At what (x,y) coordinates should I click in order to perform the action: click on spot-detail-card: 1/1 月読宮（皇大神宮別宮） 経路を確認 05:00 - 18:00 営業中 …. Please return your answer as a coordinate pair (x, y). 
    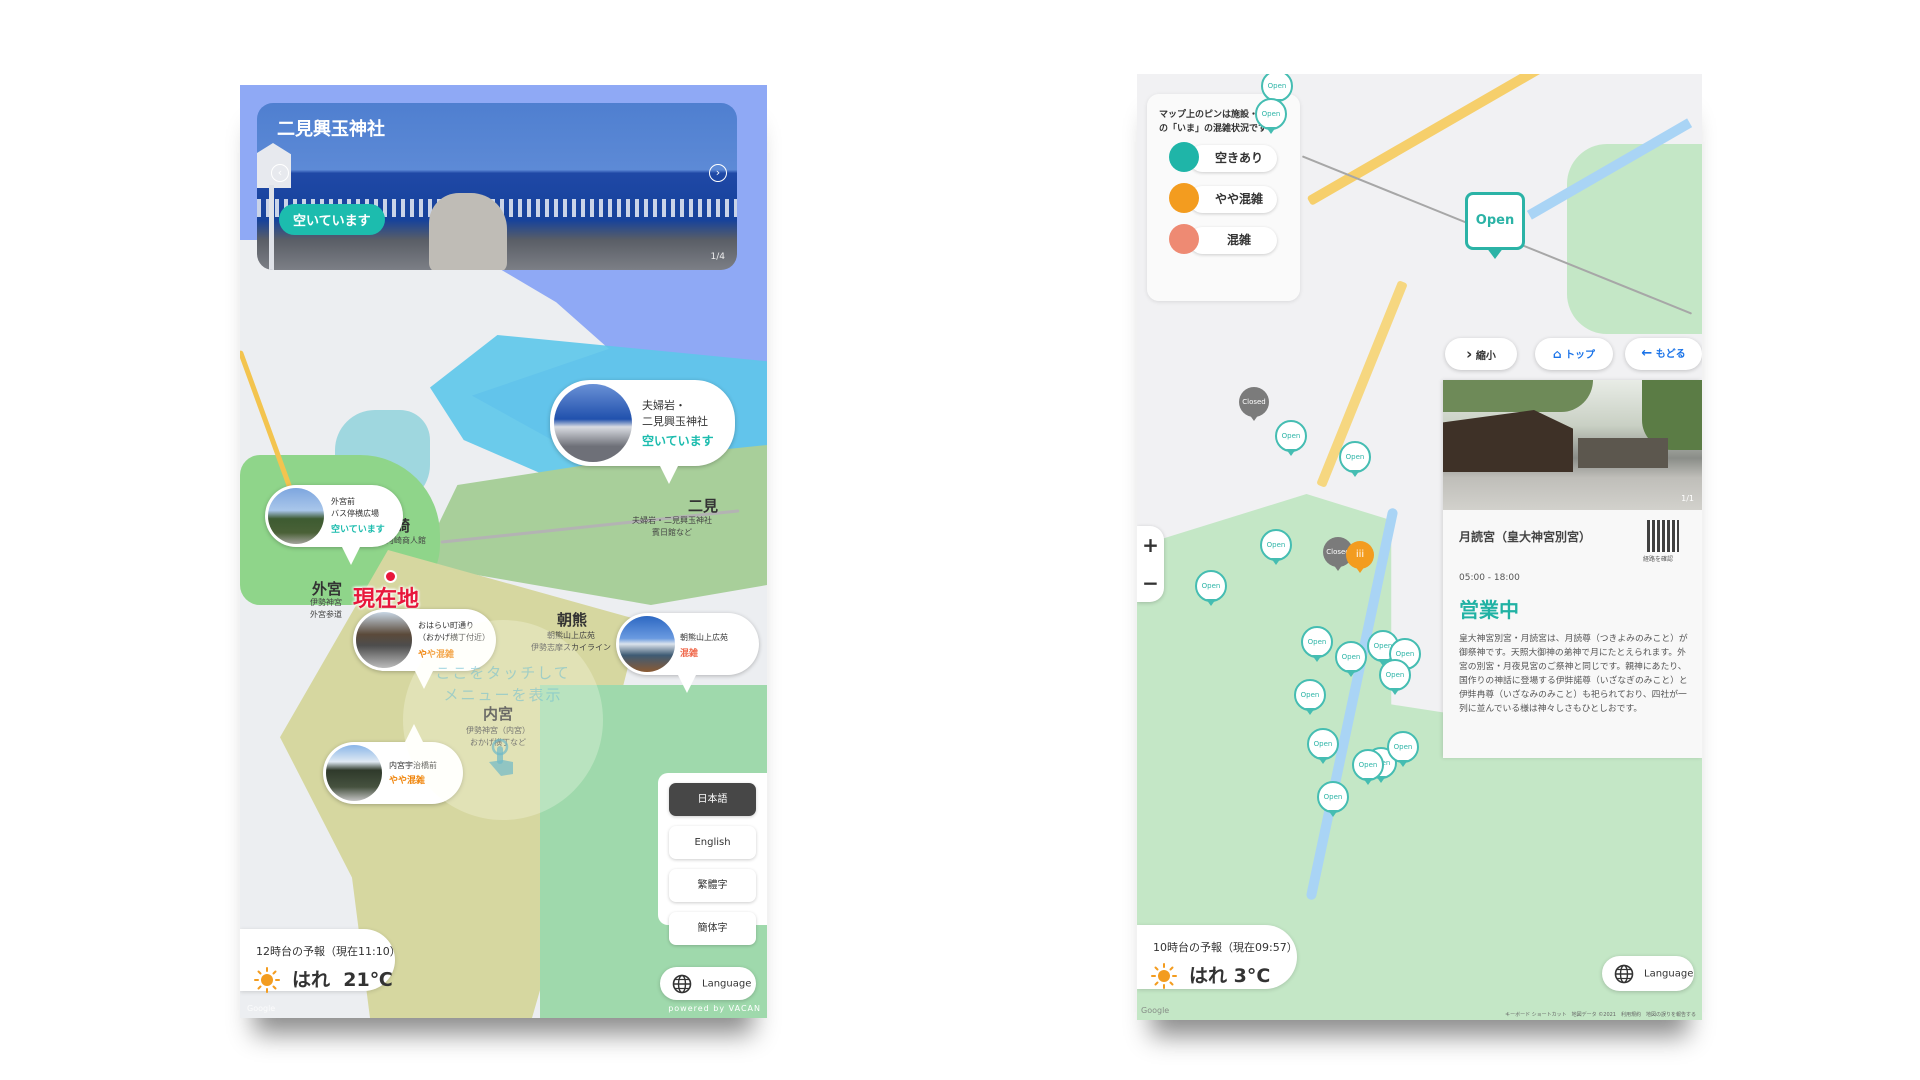
    Looking at the image, I should click on (1572, 569).